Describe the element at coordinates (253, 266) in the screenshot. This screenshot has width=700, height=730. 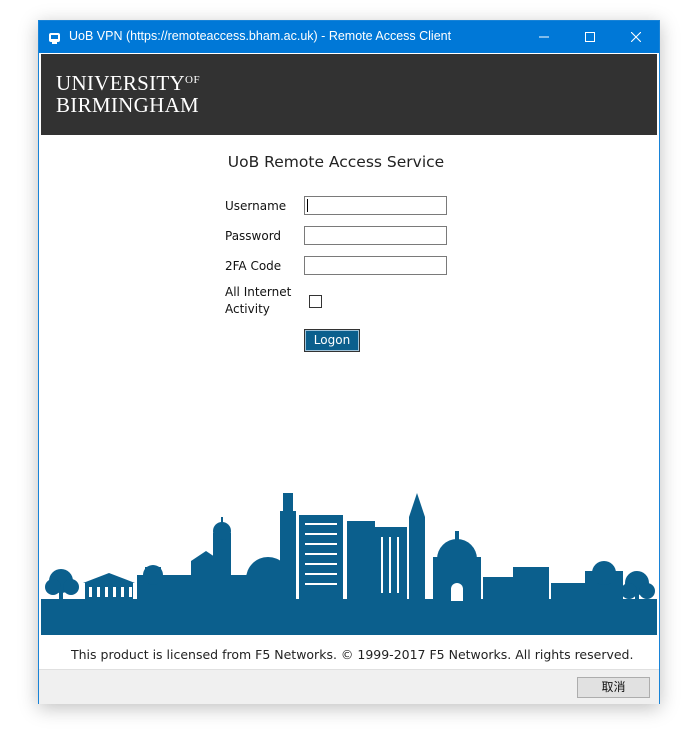
I see `2fa-code-label: 2FA Code` at that location.